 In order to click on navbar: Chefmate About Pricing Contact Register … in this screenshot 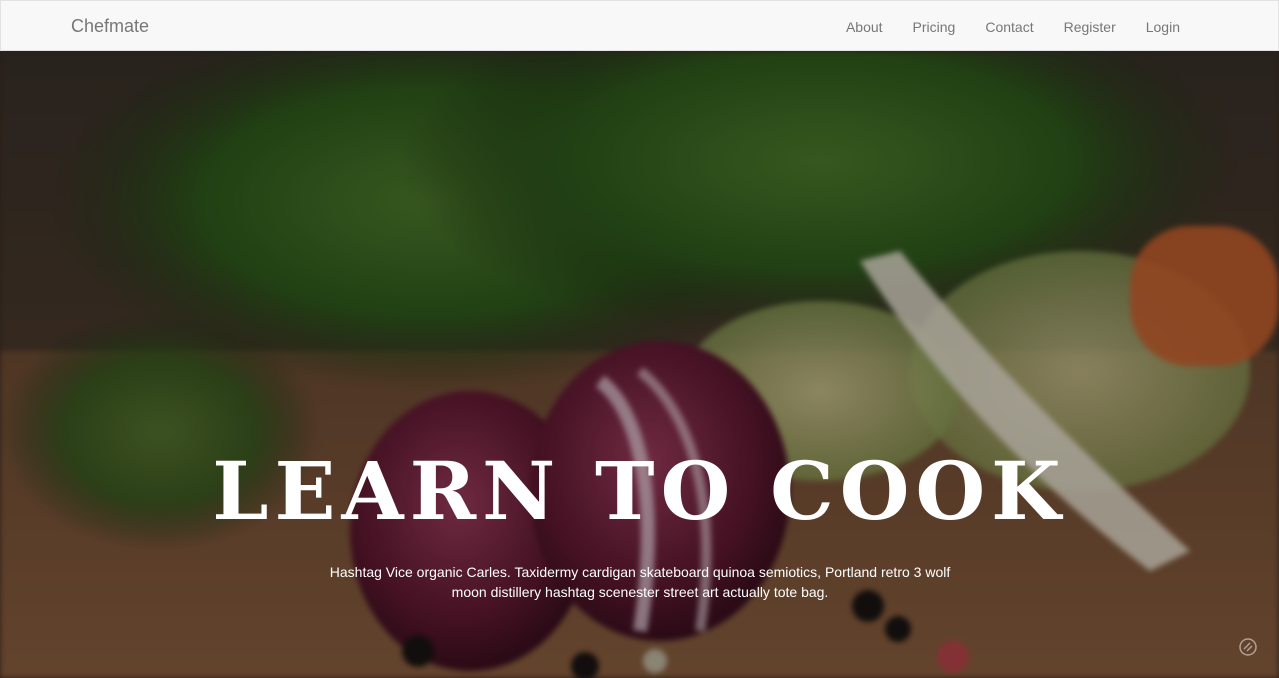, I will do `click(639, 25)`.